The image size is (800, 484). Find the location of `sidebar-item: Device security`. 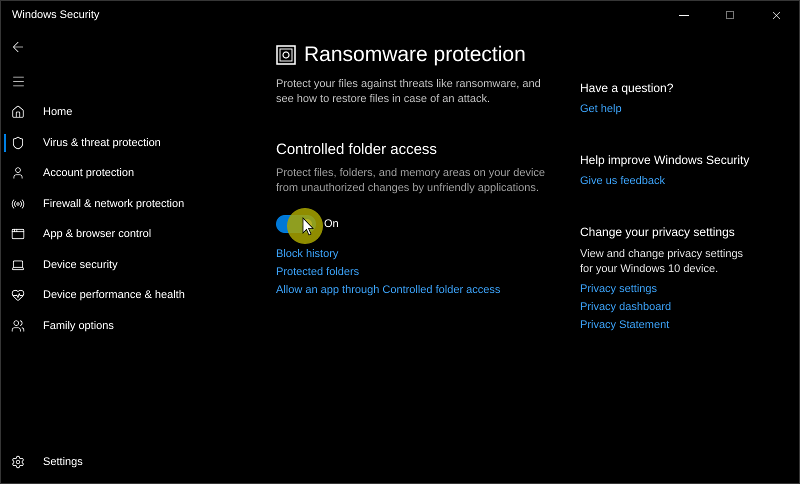

sidebar-item: Device security is located at coordinates (131, 265).